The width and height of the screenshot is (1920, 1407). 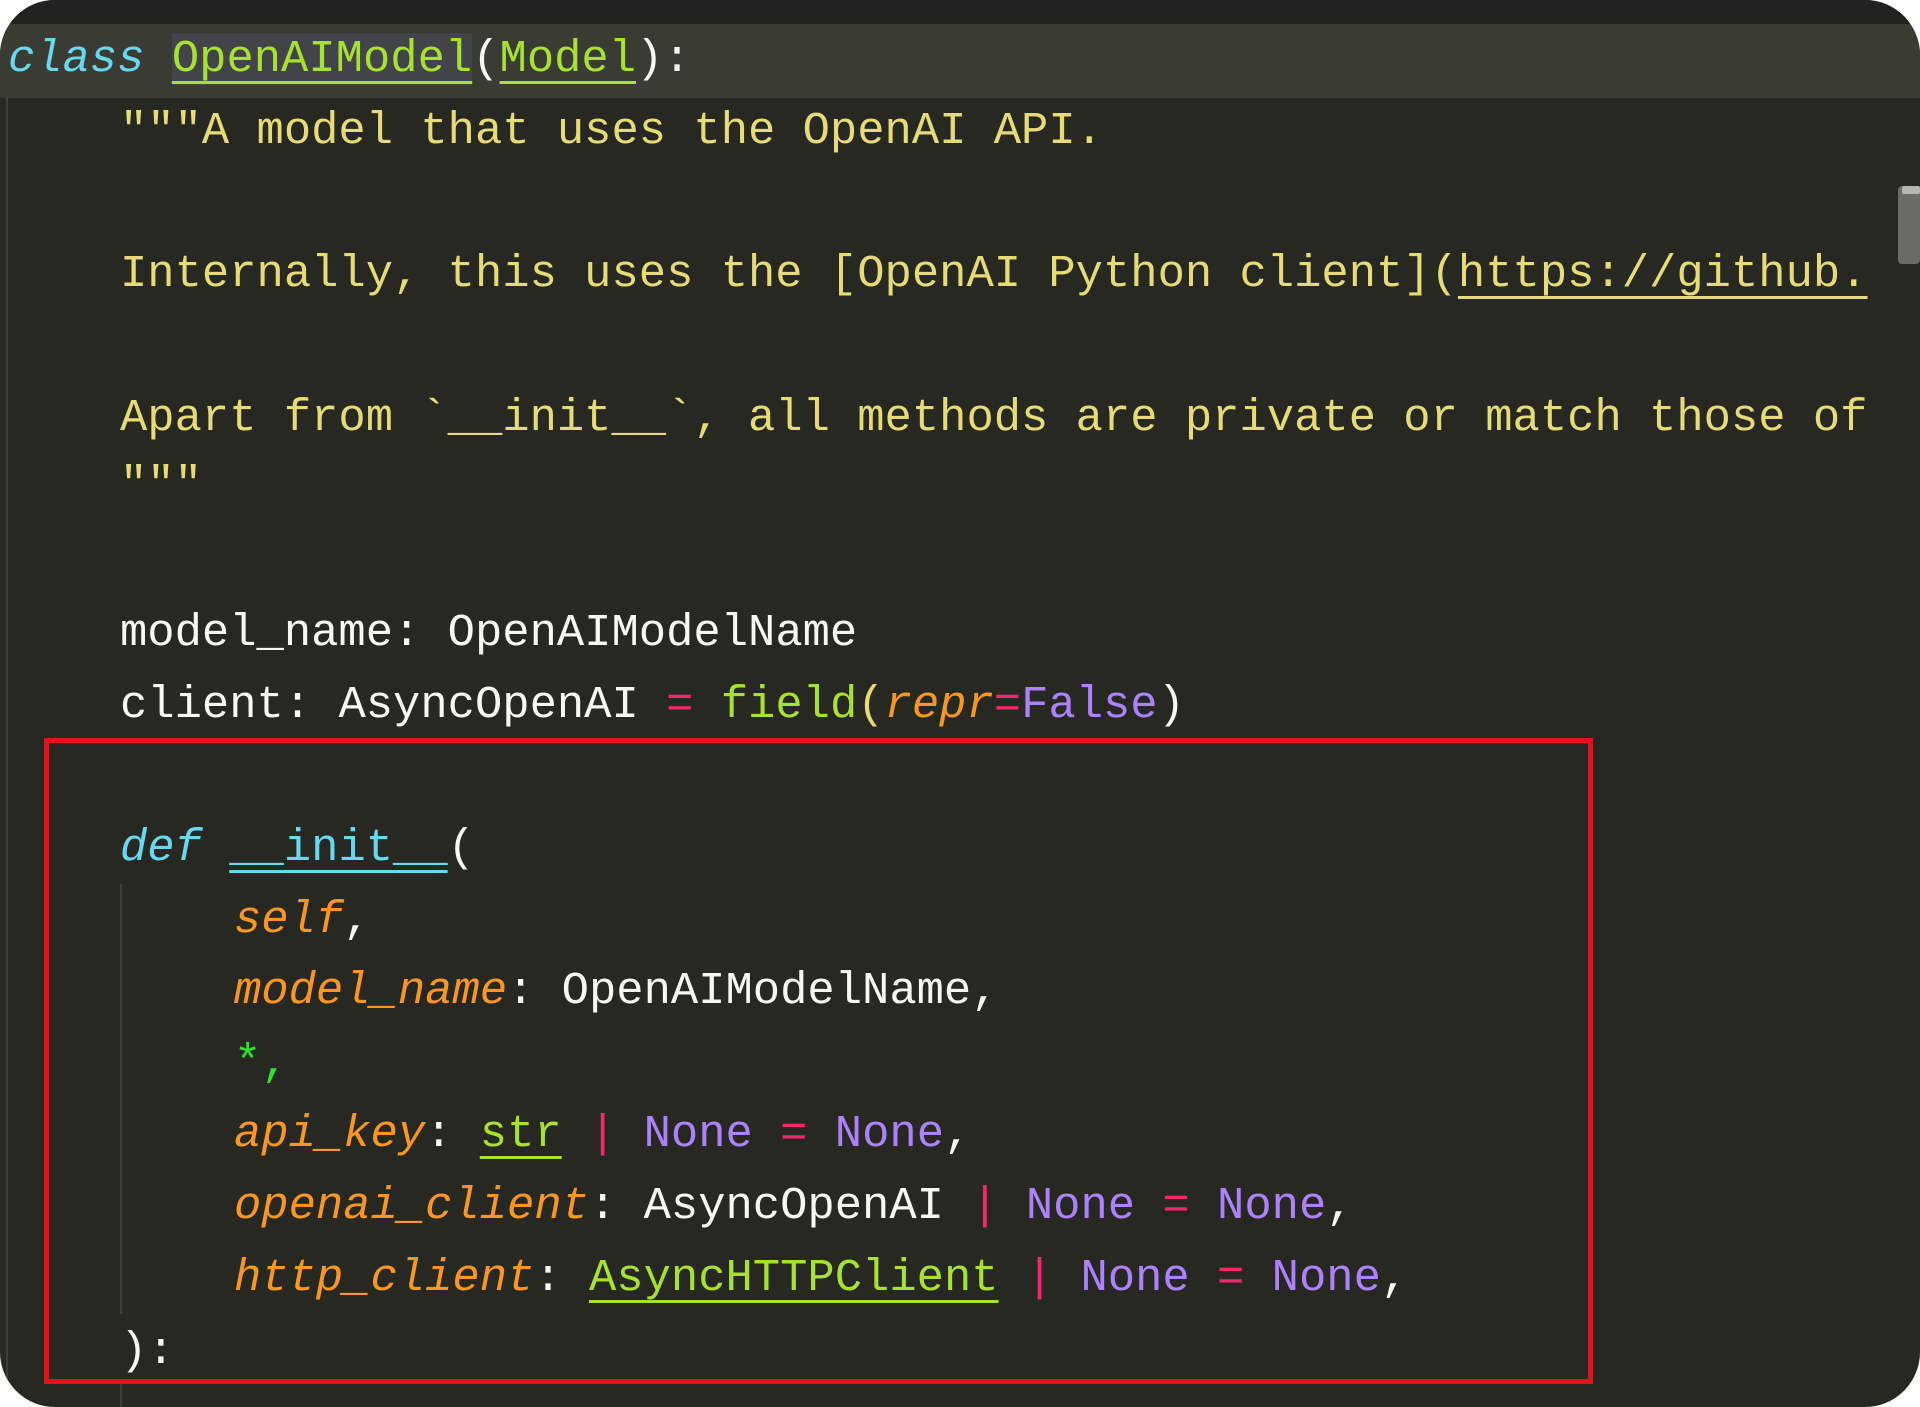 What do you see at coordinates (1089, 705) in the screenshot?
I see `kwarg-value: False` at bounding box center [1089, 705].